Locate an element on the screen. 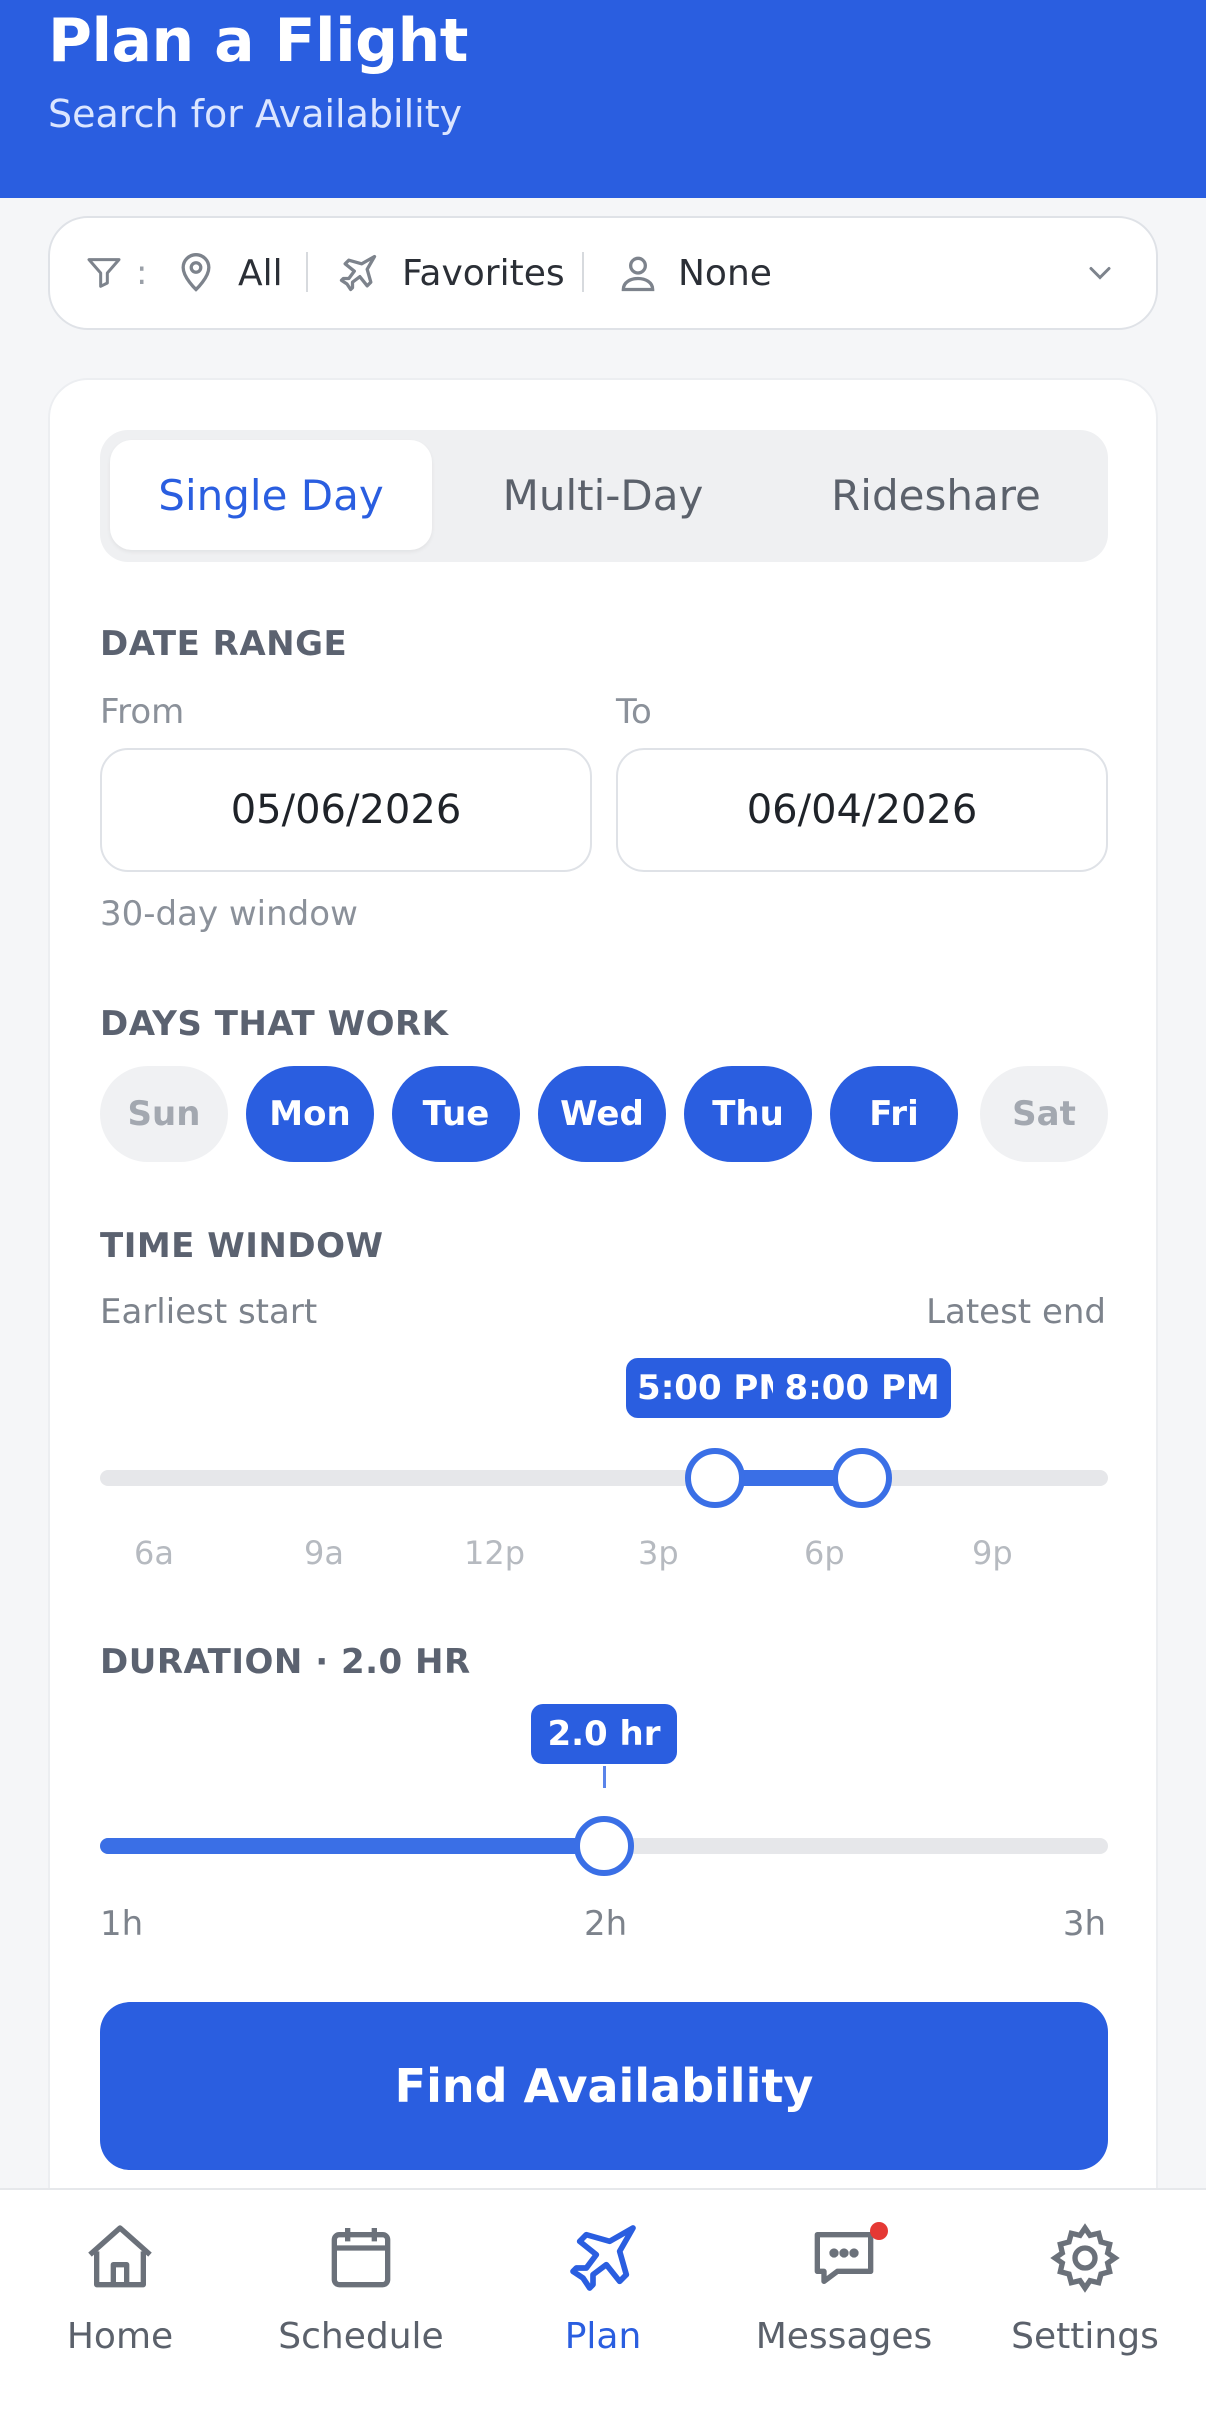  end-time-bubble: 8:00 PM is located at coordinates (862, 1388).